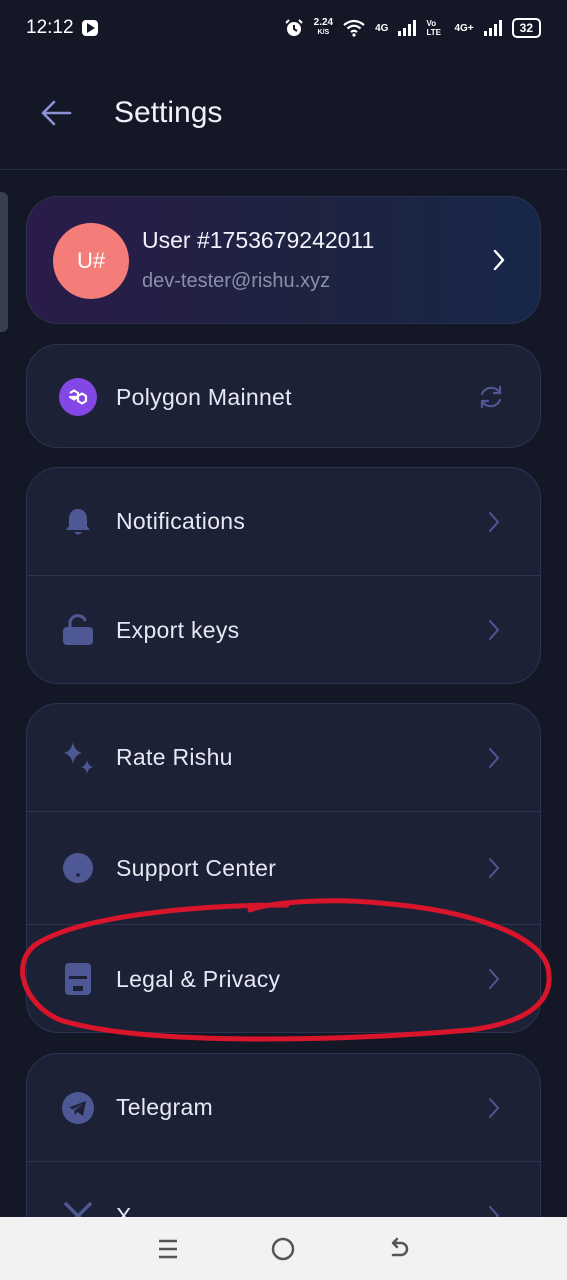  Describe the element at coordinates (258, 240) in the screenshot. I see `user-name: User #1753679242011` at that location.